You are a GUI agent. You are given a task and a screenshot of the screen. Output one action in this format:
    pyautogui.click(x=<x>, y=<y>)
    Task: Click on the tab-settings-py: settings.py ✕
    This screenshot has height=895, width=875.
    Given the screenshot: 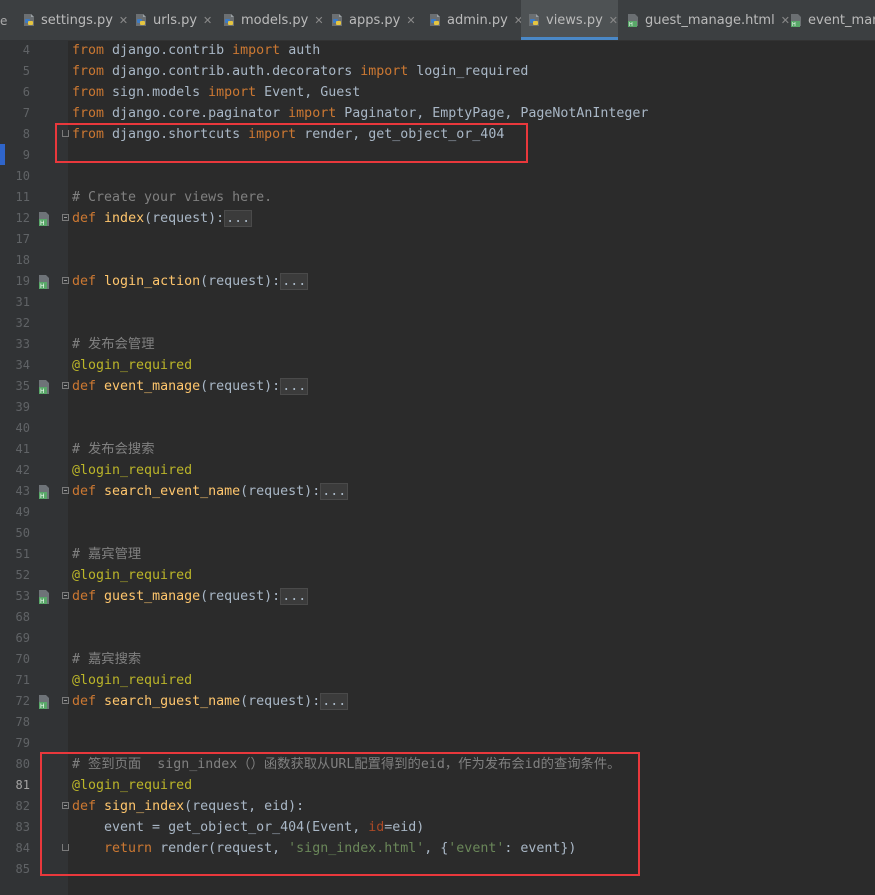 What is the action you would take?
    pyautogui.click(x=72, y=20)
    